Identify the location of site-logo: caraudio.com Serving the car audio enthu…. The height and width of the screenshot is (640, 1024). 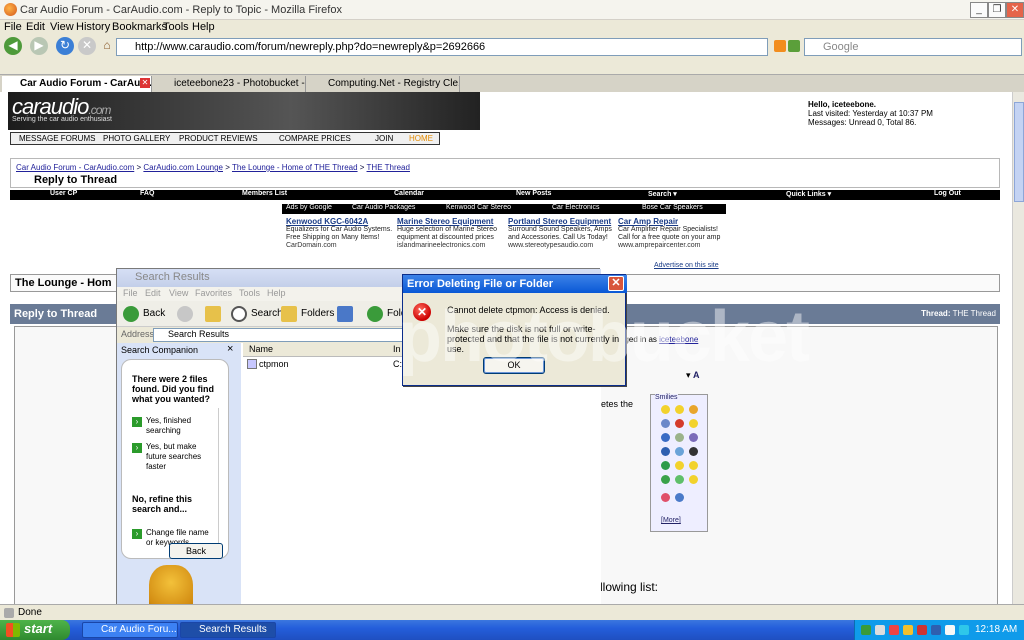
(244, 111).